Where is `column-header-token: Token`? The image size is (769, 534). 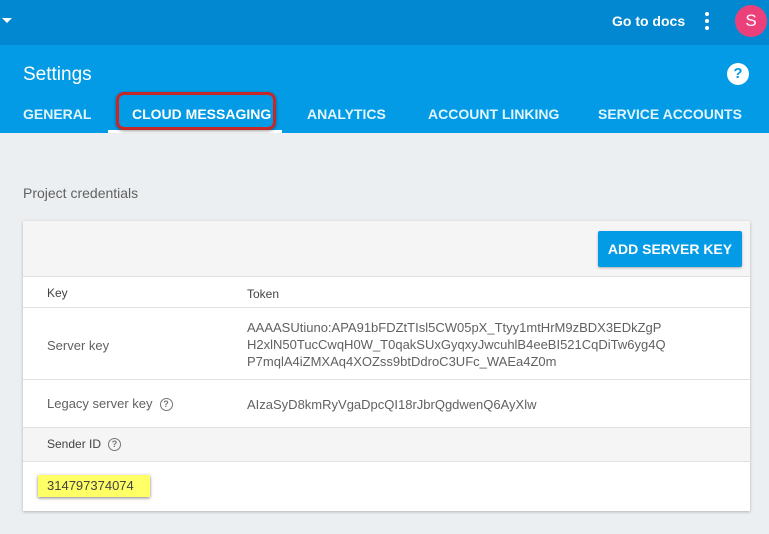 column-header-token: Token is located at coordinates (263, 294).